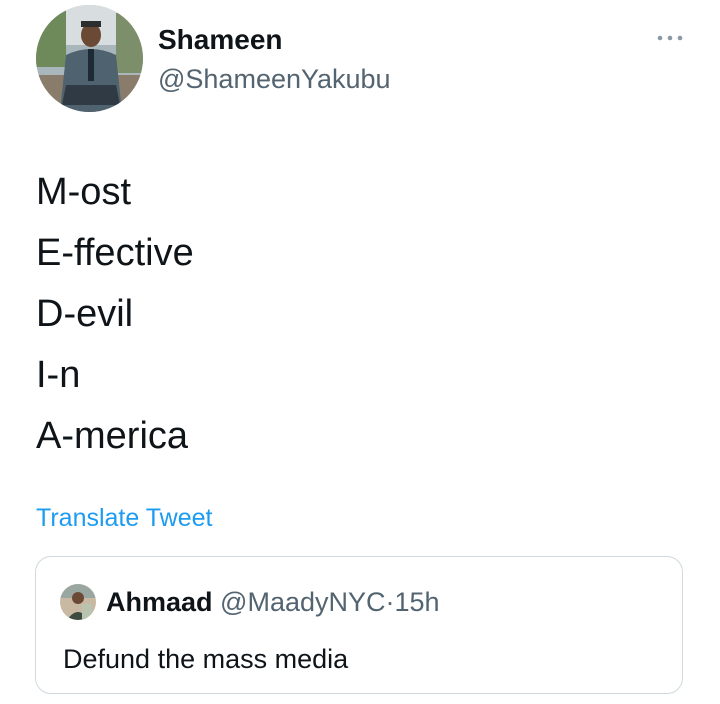  What do you see at coordinates (159, 602) in the screenshot?
I see `quoted-author-name: Ahmaad` at bounding box center [159, 602].